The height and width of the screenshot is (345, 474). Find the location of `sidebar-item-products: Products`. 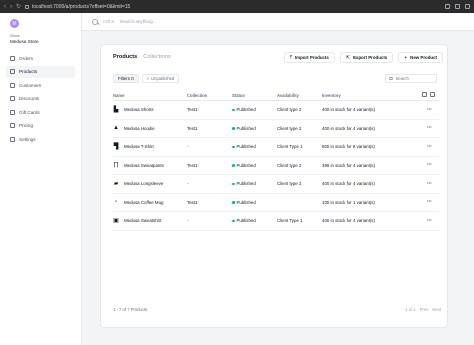

sidebar-item-products: Products is located at coordinates (40, 71).